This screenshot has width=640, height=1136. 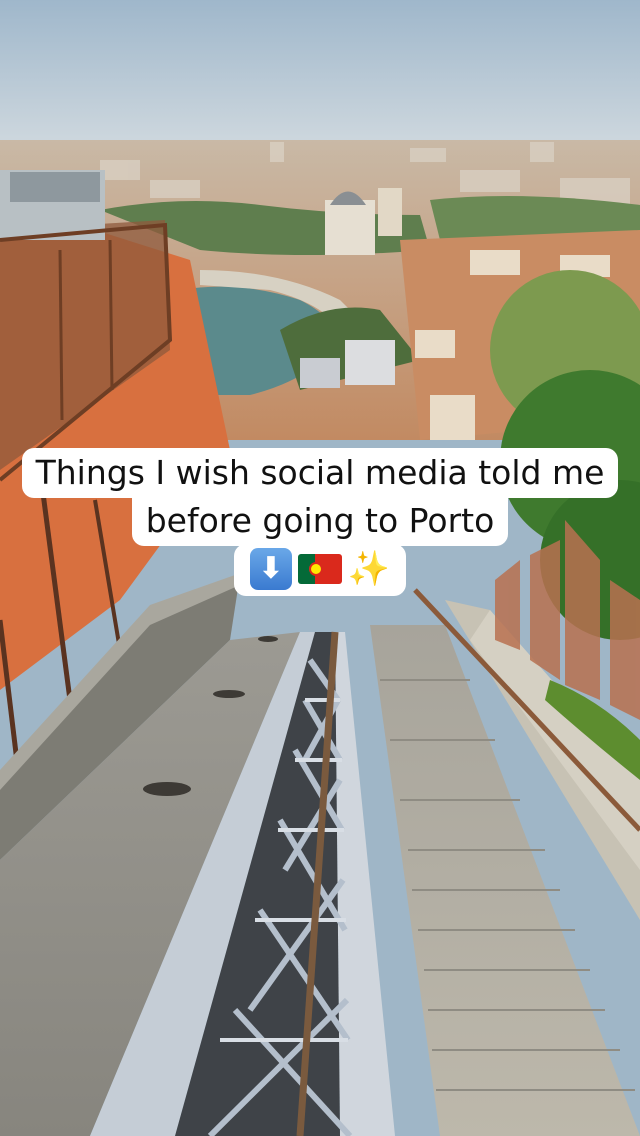 What do you see at coordinates (369, 569) in the screenshot?
I see `sparkles-icon: ✨` at bounding box center [369, 569].